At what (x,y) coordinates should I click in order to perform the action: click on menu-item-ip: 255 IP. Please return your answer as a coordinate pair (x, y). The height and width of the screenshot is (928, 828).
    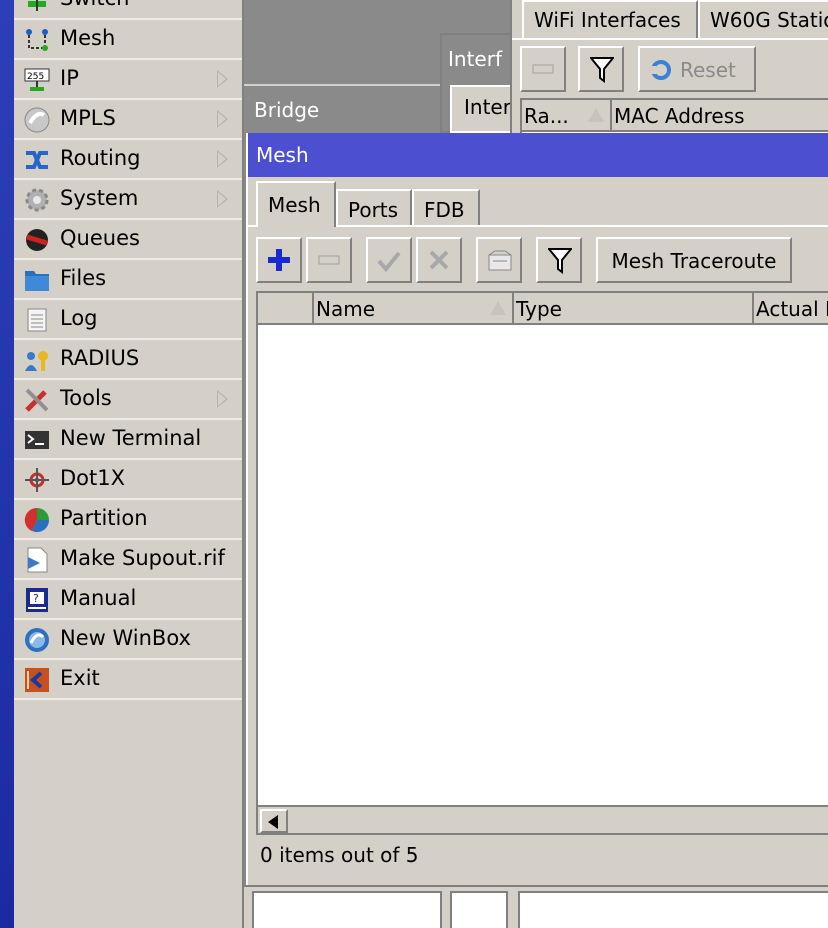
    Looking at the image, I should click on (128, 80).